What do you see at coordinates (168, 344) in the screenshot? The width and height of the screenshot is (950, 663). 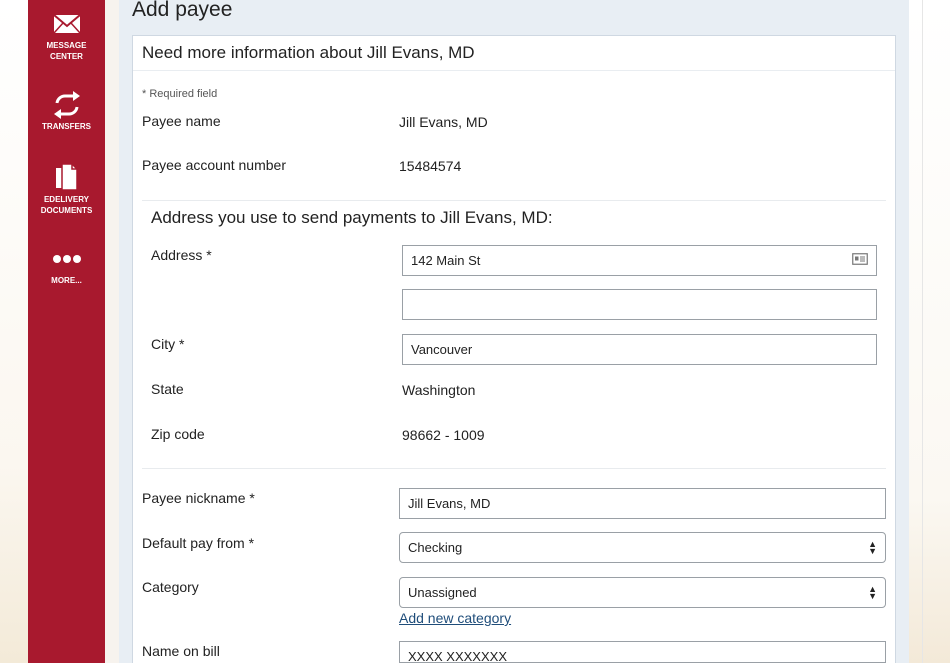 I see `city-label: City *` at bounding box center [168, 344].